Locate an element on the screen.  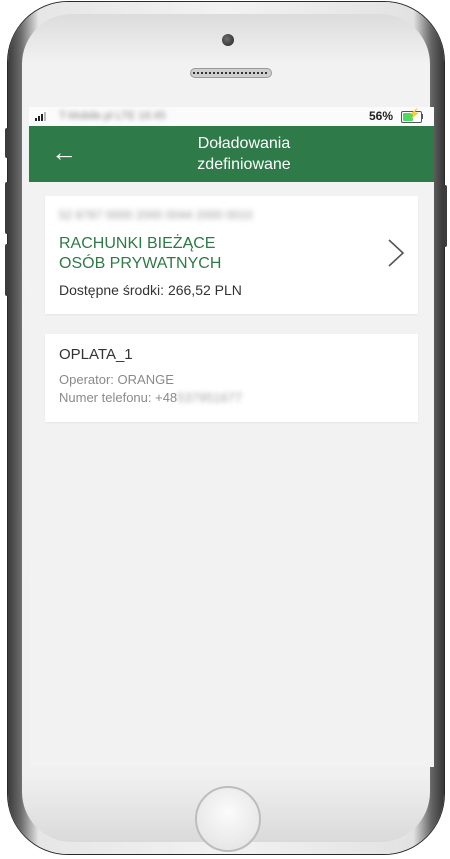
topup-phone-row: Numer telefonu: +48537951677 is located at coordinates (150, 397).